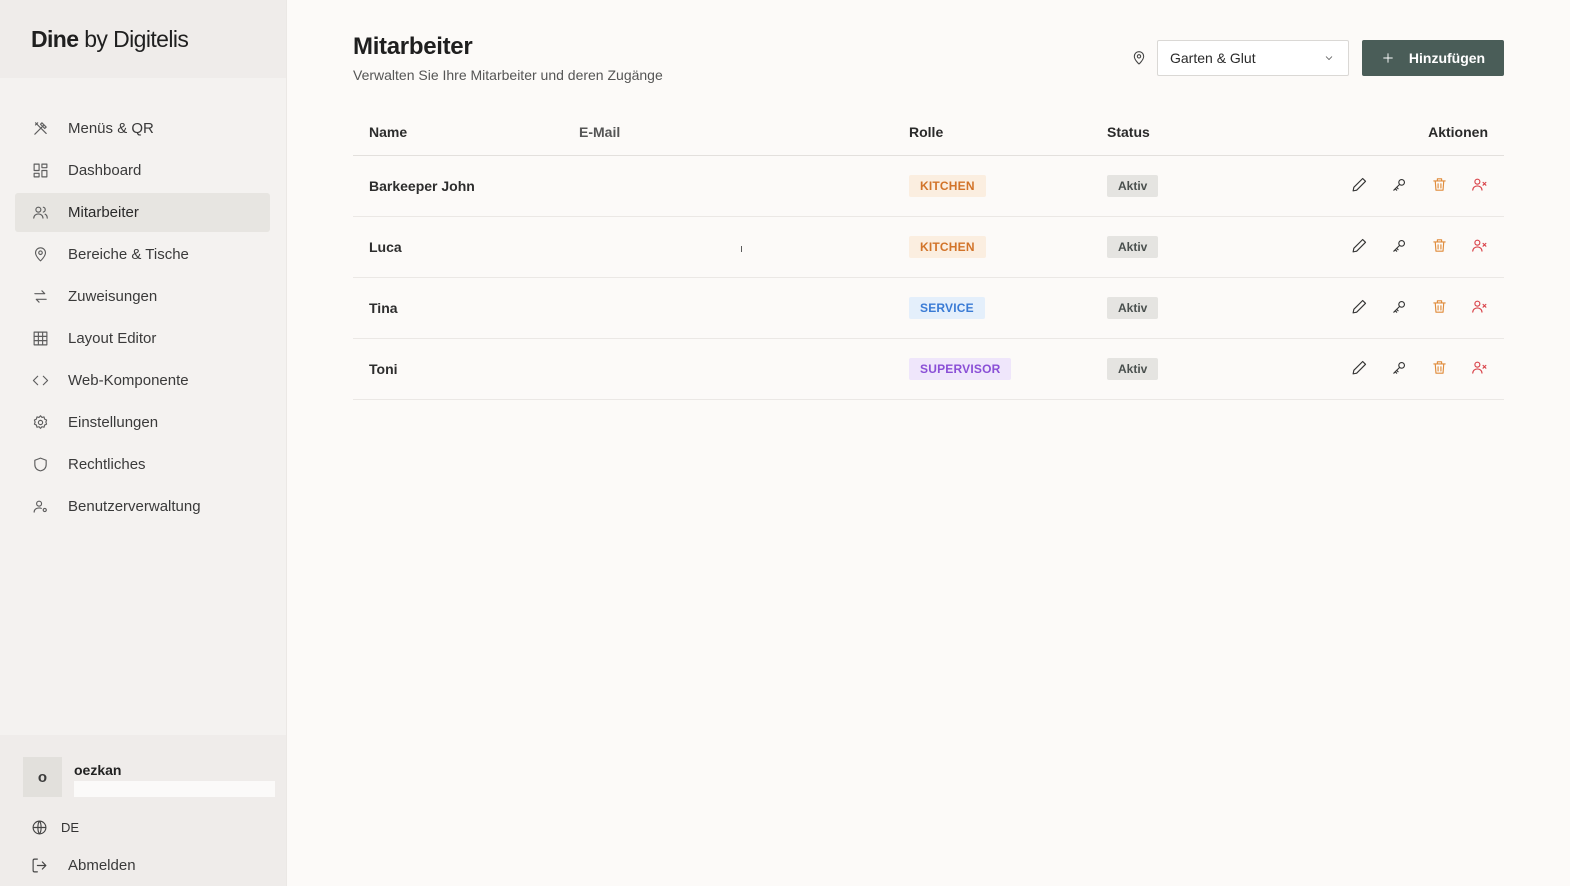 The height and width of the screenshot is (886, 1570). What do you see at coordinates (40, 213) in the screenshot?
I see `users-icon` at bounding box center [40, 213].